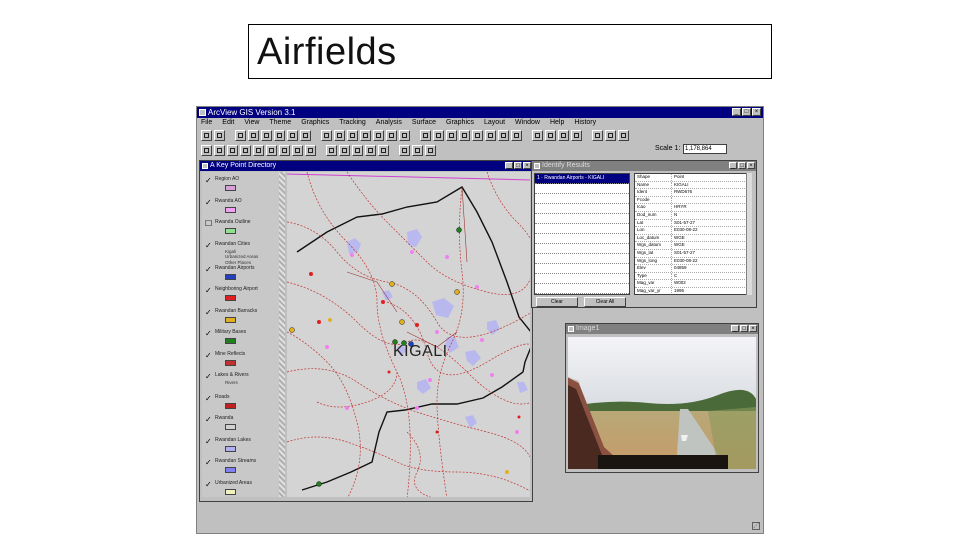  What do you see at coordinates (735, 328) in the screenshot?
I see `image-minimize-button: _` at bounding box center [735, 328].